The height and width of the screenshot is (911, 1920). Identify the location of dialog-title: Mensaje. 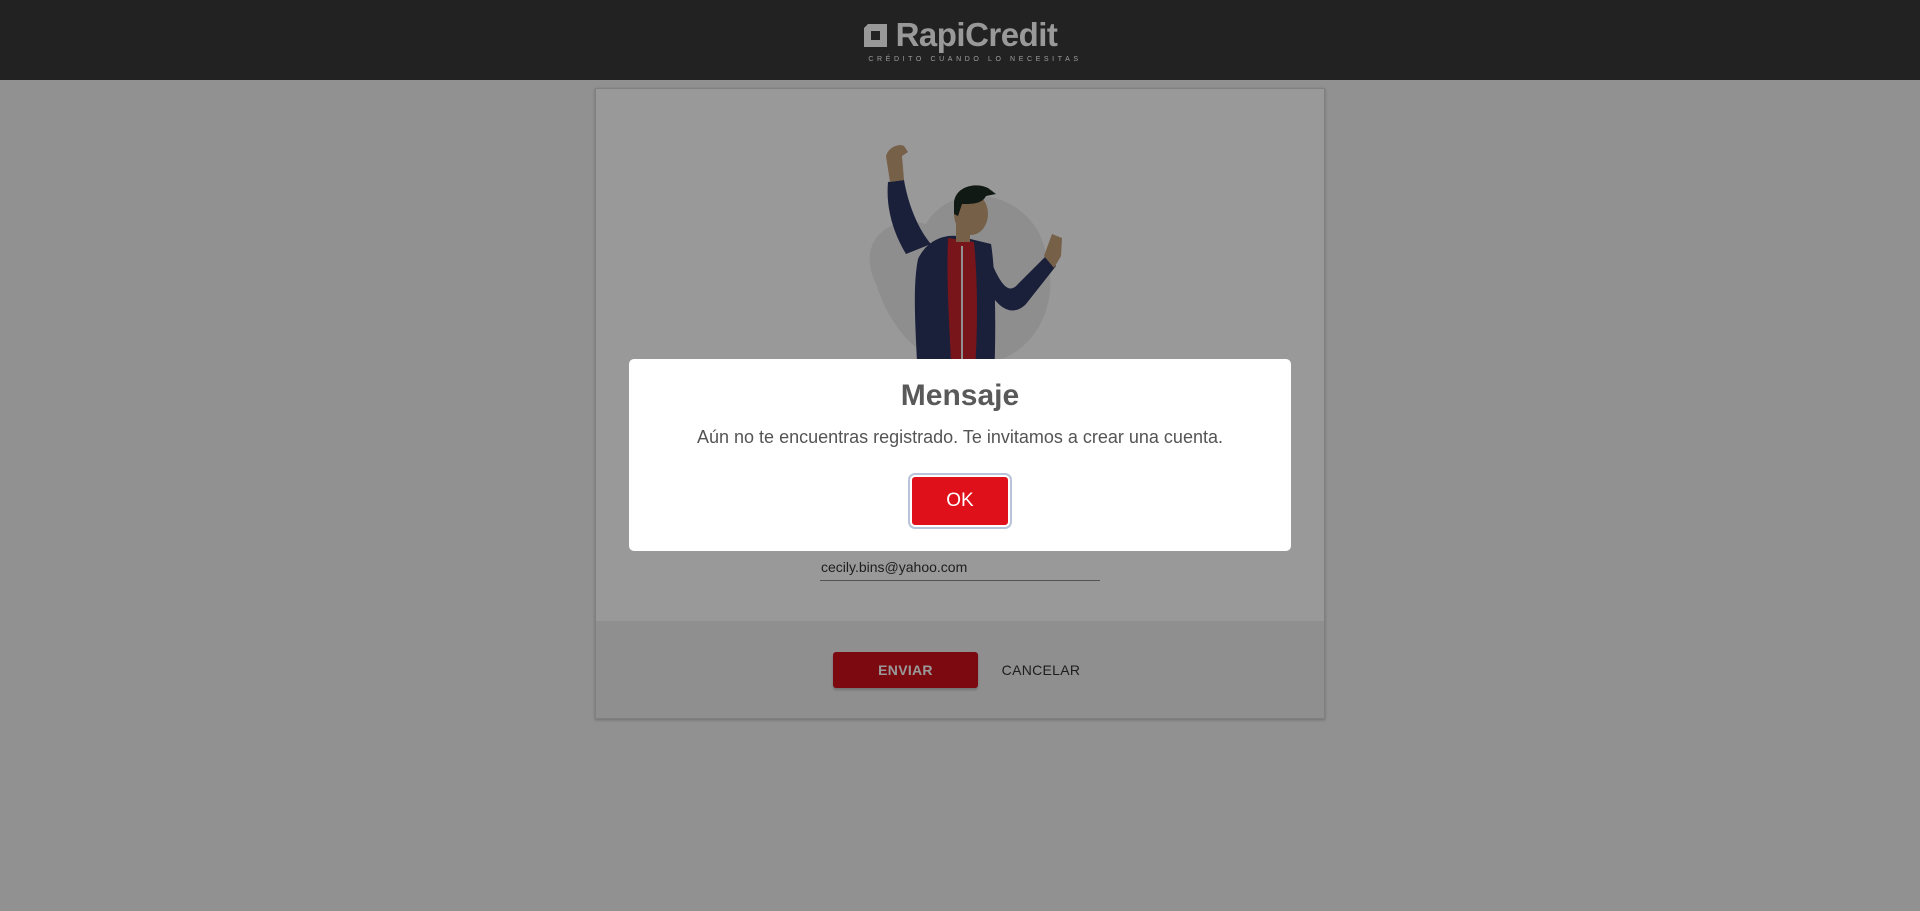
(960, 395).